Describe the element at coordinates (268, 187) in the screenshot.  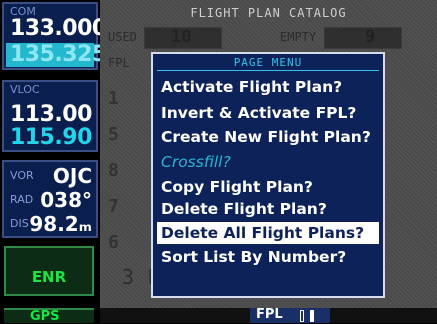
I see `menu-item-copy-flight-plan: Copy Flight Plan?` at that location.